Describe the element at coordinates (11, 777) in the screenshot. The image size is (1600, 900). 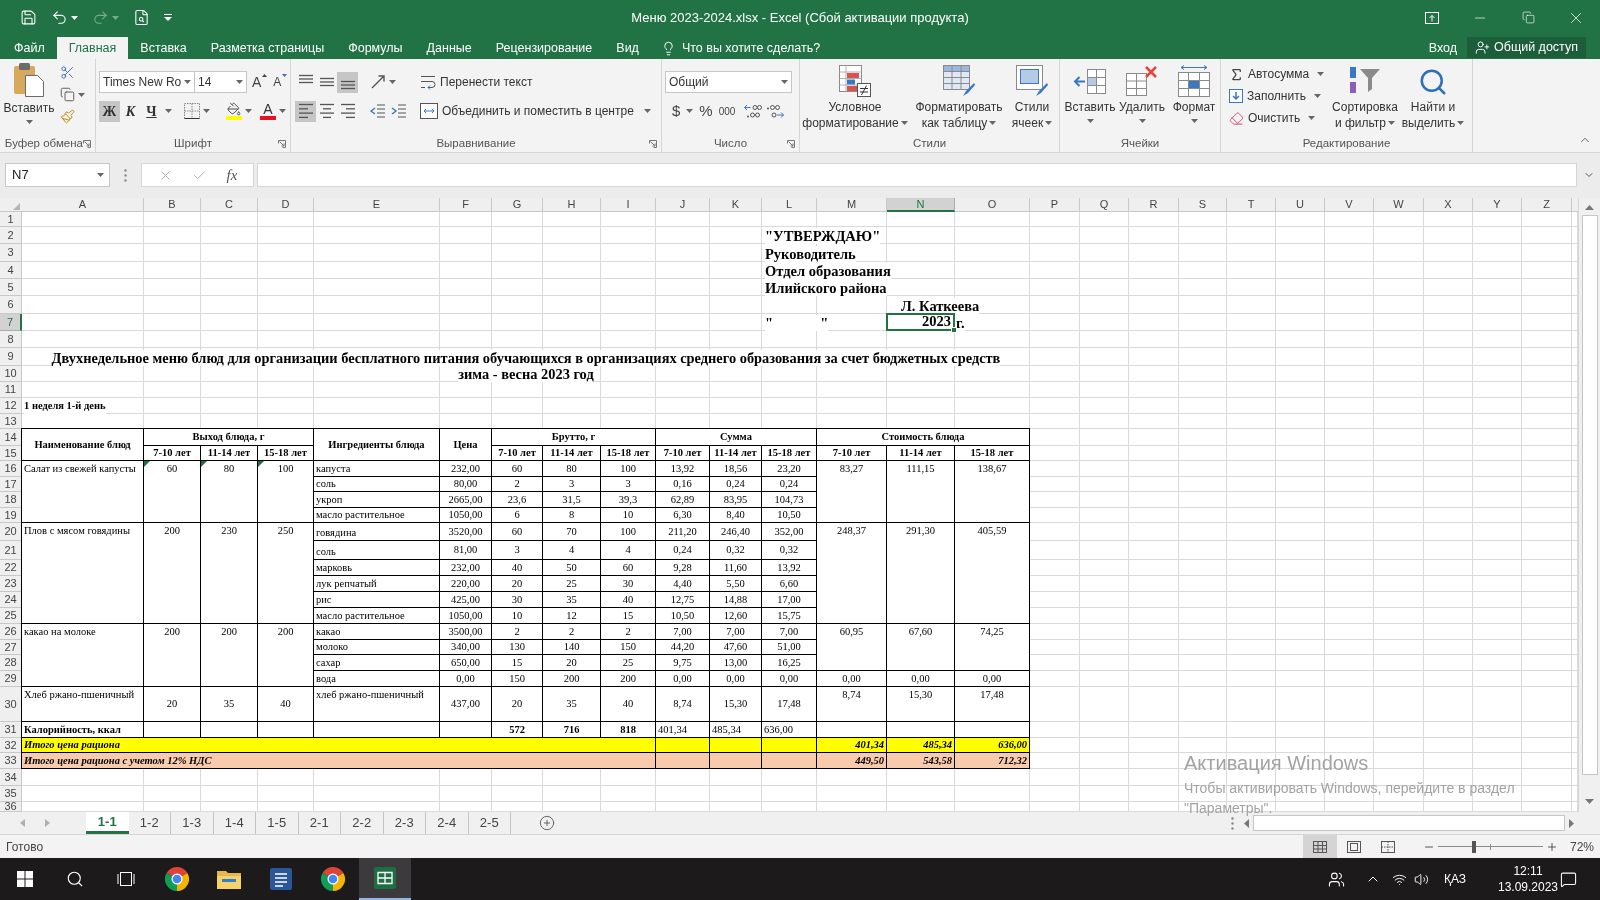
I see `row-header: 34` at that location.